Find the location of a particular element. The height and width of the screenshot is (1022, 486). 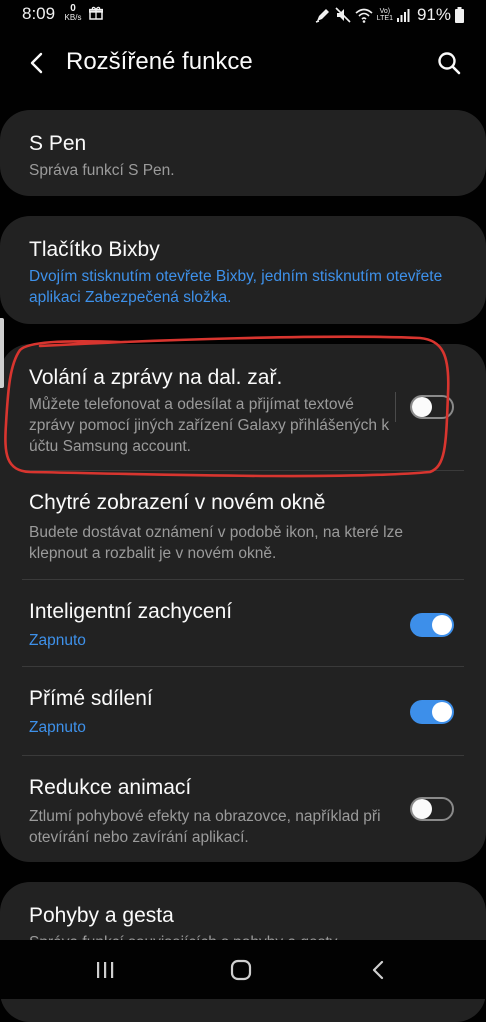

network-speed-indicator: 0 KB/s is located at coordinates (73, 13).